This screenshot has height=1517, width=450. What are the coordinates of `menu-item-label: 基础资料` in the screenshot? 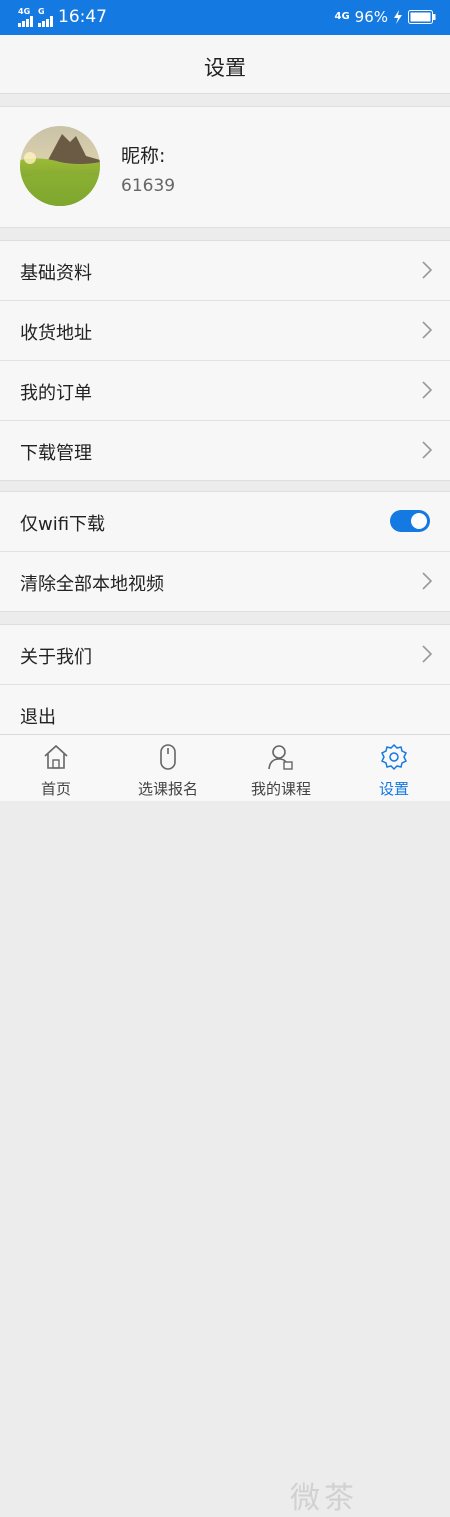 It's located at (56, 273).